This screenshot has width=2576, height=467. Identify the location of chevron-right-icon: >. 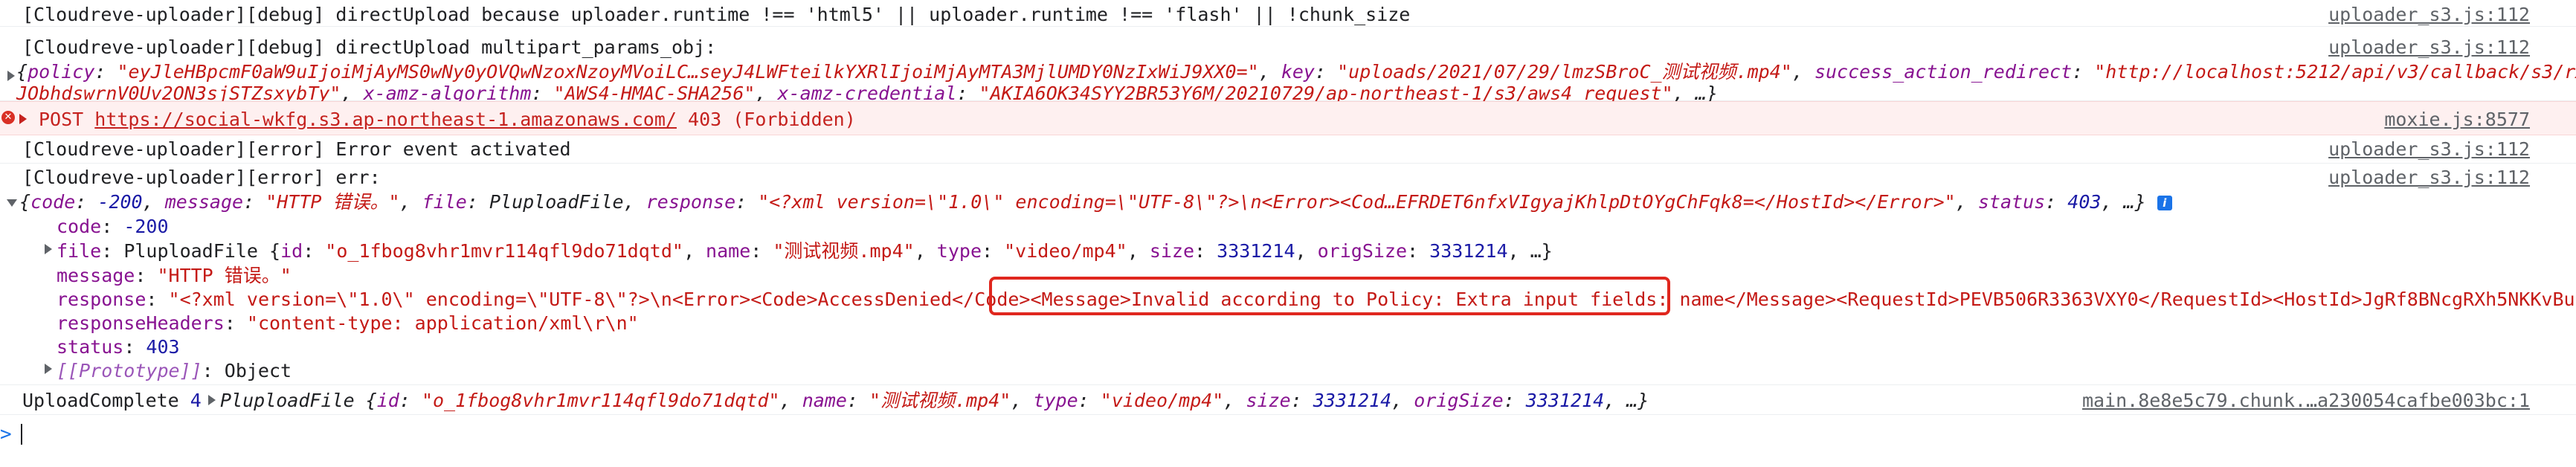
(6, 434).